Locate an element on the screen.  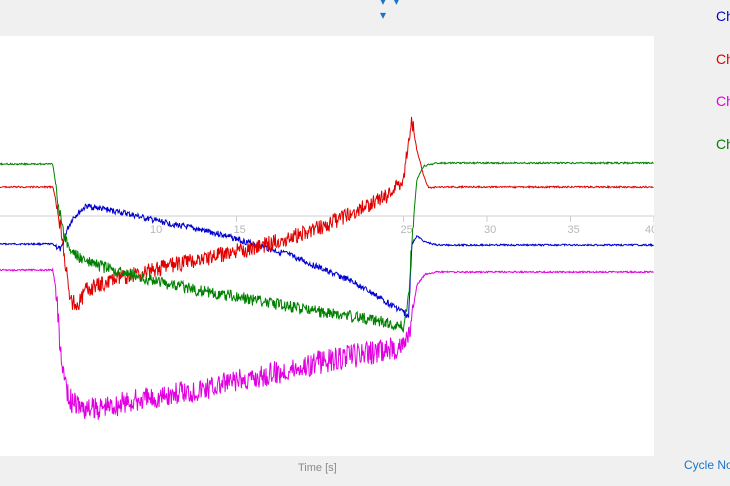
cycle-number-link: Cycle No is located at coordinates (707, 465).